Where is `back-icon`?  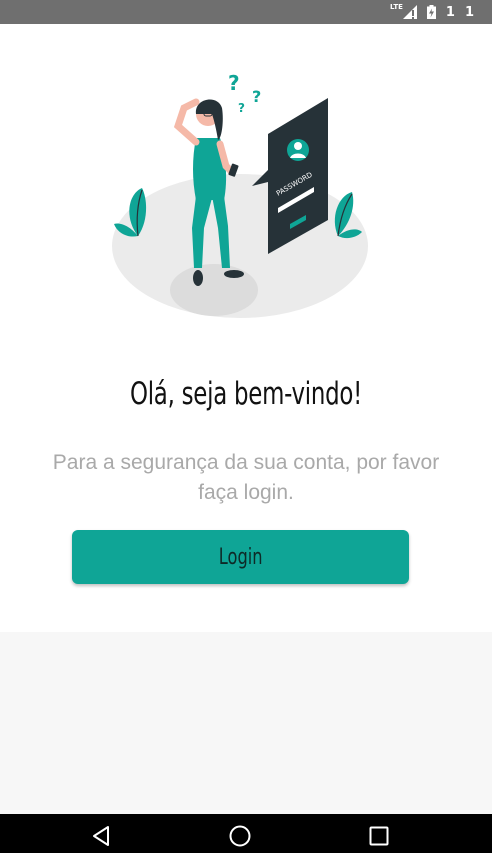
back-icon is located at coordinates (103, 836).